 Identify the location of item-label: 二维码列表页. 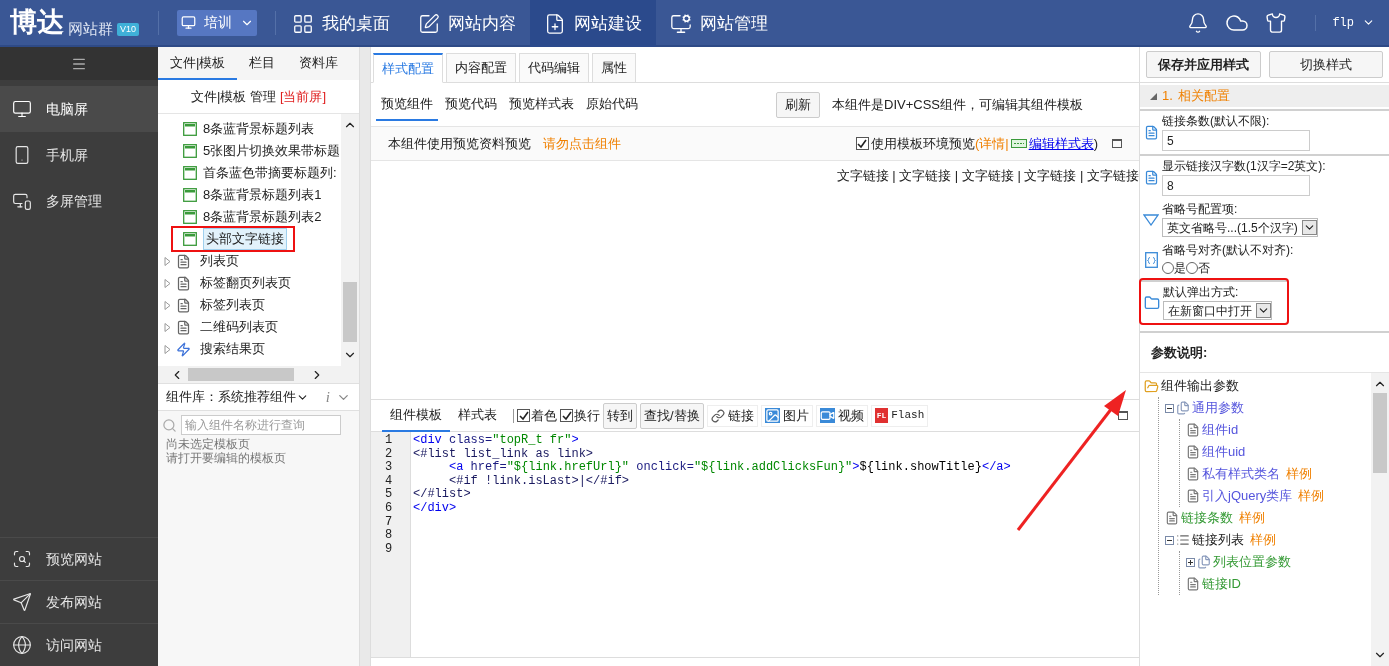
(239, 327).